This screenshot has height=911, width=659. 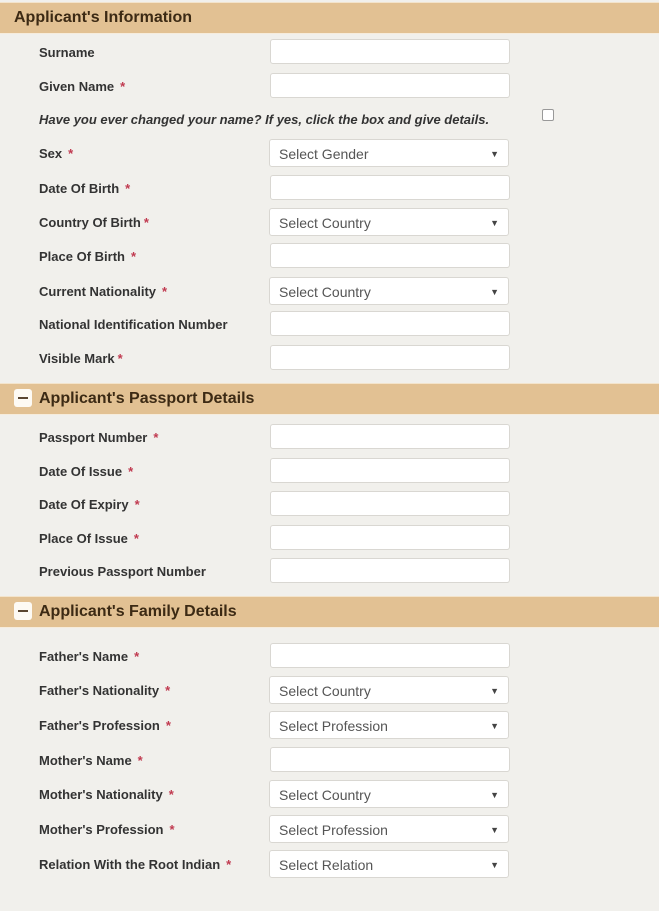 I want to click on mothers-nationality-select: Select Country ▼, so click(x=389, y=794).